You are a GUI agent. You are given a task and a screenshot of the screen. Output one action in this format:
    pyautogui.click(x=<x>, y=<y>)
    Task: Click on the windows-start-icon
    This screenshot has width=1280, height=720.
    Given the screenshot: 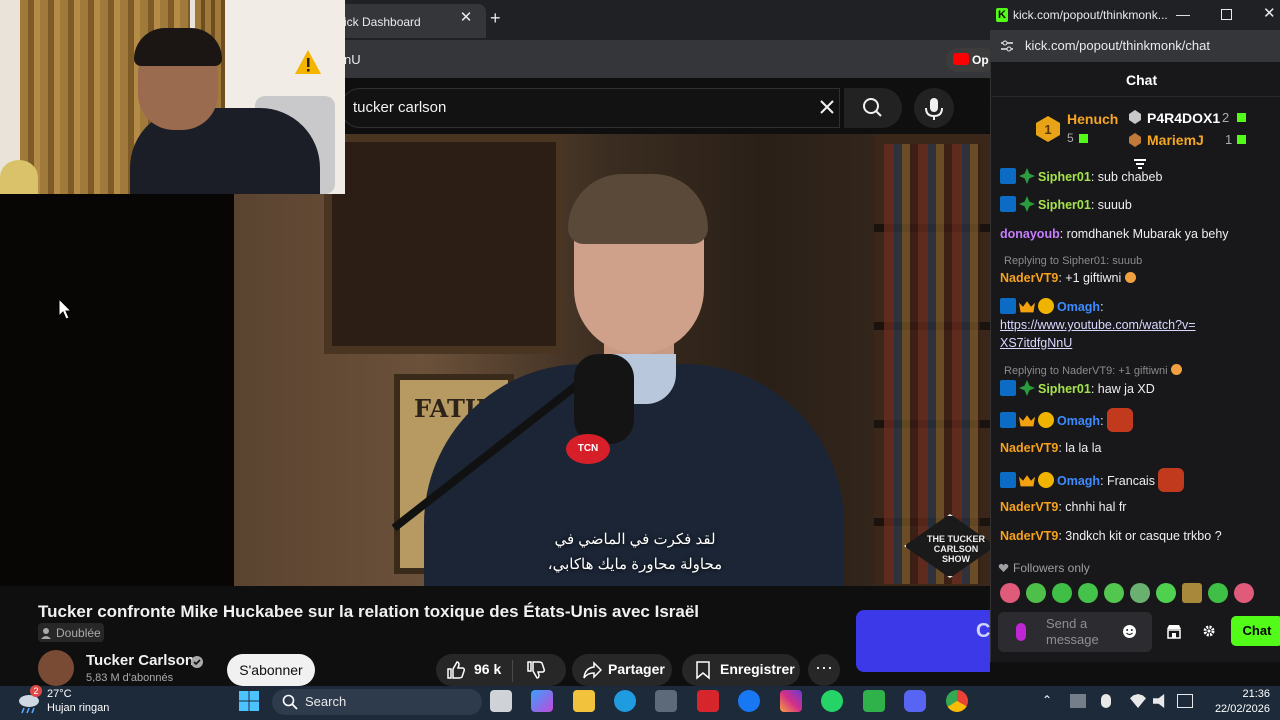 What is the action you would take?
    pyautogui.click(x=249, y=701)
    